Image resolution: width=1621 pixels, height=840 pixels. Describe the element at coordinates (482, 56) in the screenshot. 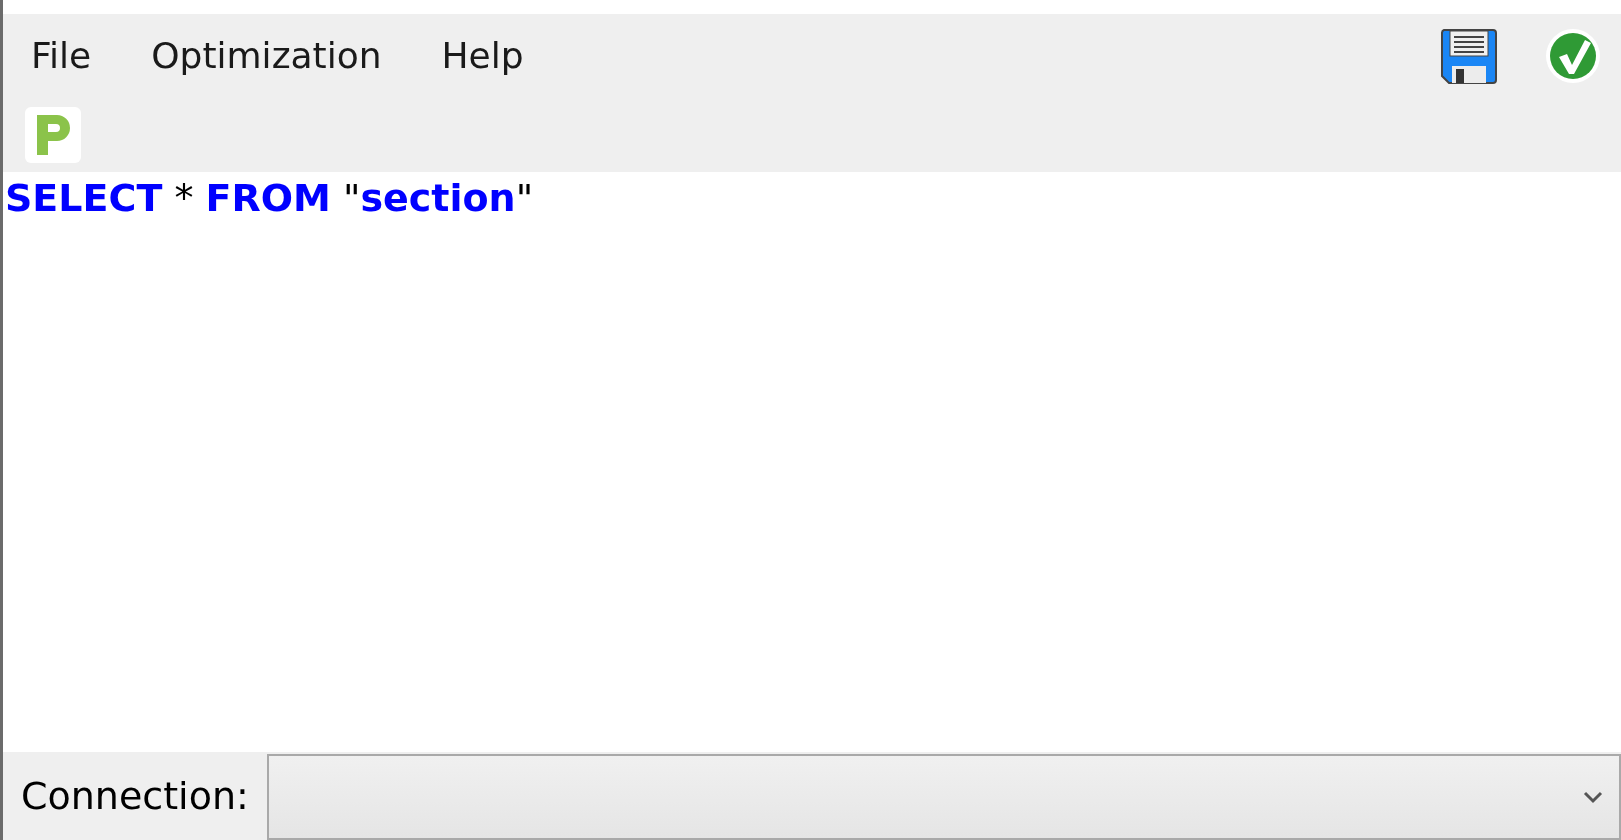

I see `menu-item: Help` at that location.